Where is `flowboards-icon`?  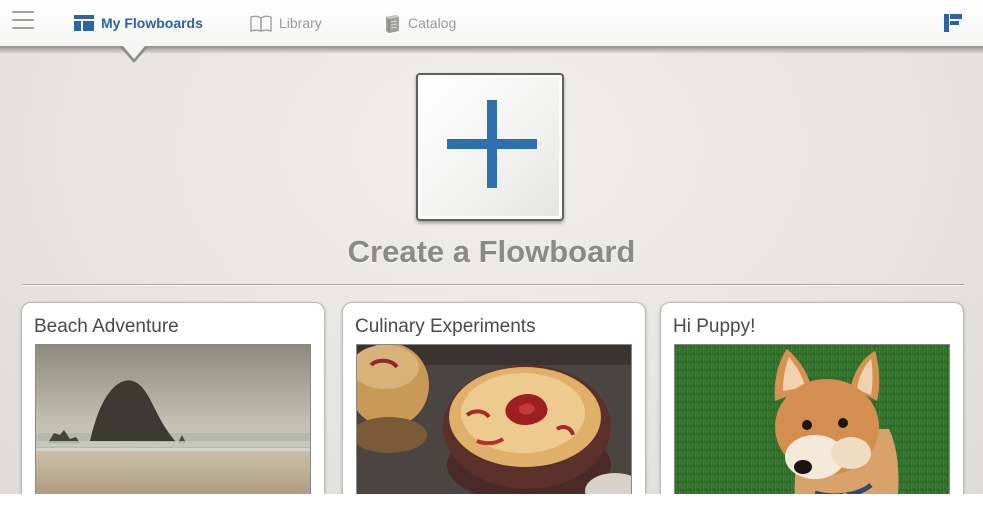
flowboards-icon is located at coordinates (84, 23).